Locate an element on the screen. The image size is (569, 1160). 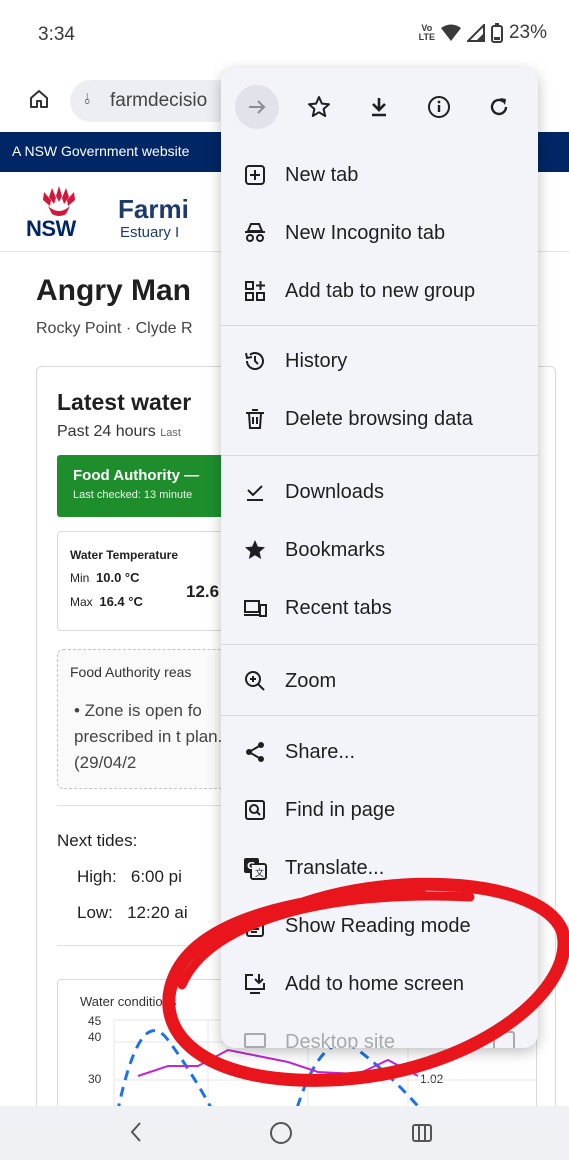
menu-item-recent-tabs: Recent tabs is located at coordinates (379, 608).